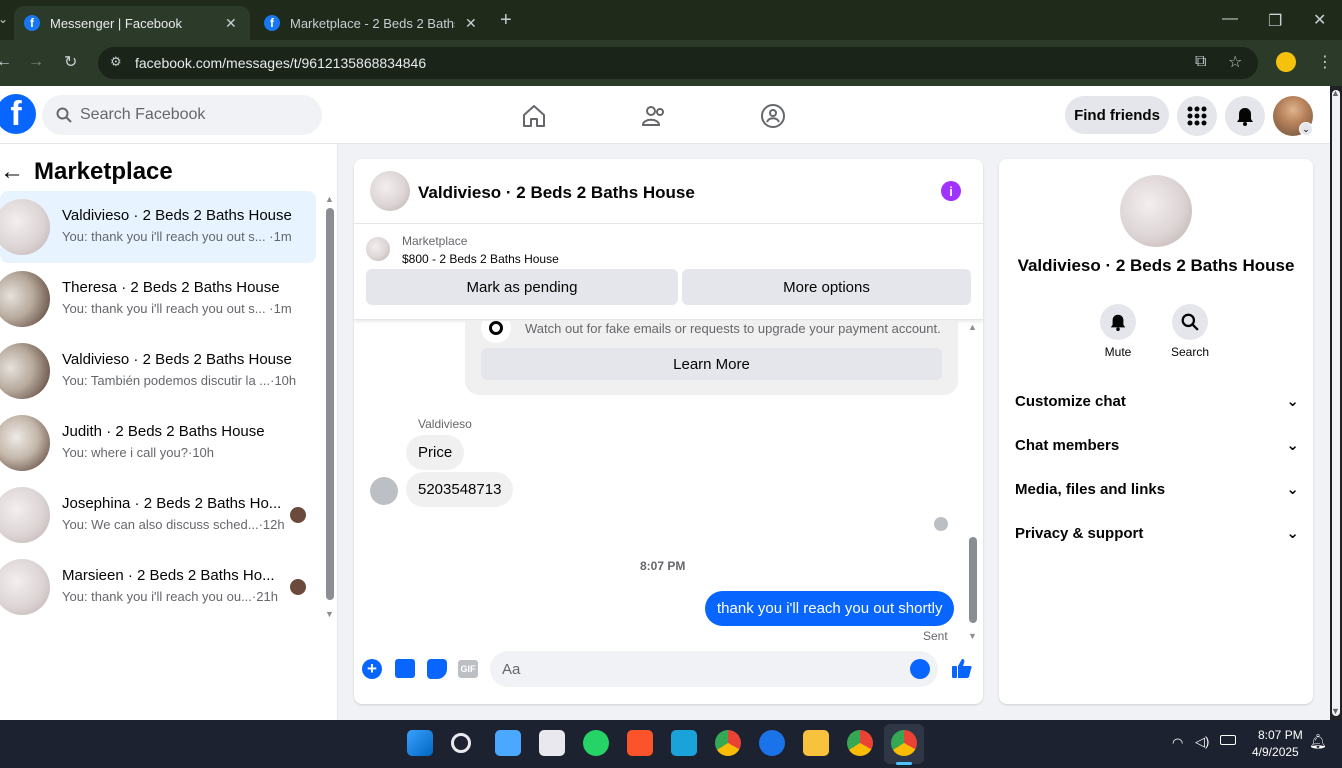 Image resolution: width=1342 pixels, height=768 pixels. I want to click on message-timestamp: 8:07 PM, so click(663, 566).